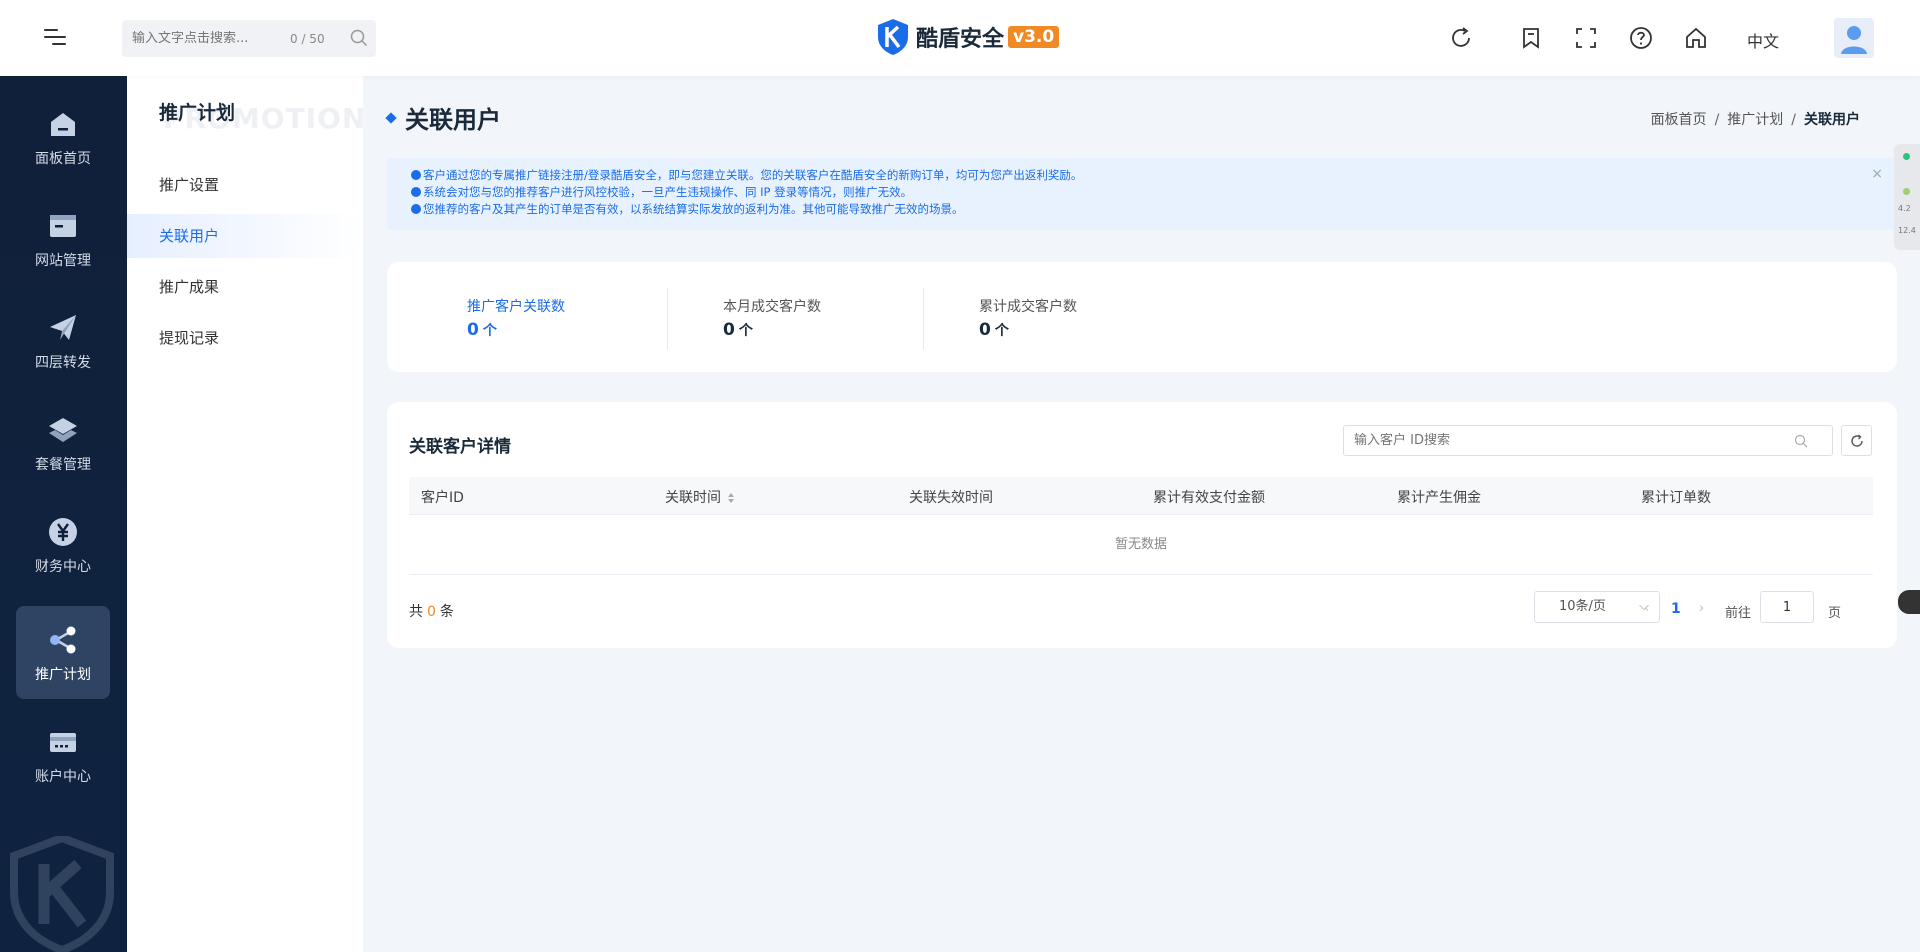  I want to click on help-icon, so click(1641, 38).